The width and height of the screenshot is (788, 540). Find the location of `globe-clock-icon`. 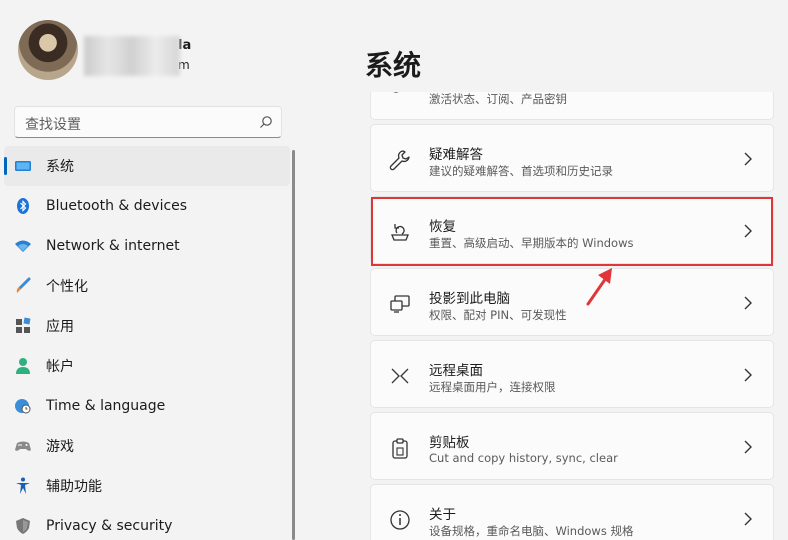

globe-clock-icon is located at coordinates (23, 406).